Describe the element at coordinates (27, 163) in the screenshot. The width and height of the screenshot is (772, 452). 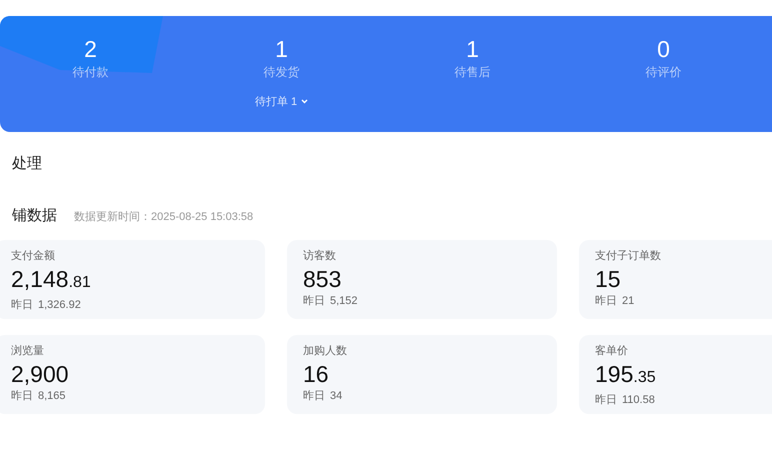
I see `section-title: 处理` at that location.